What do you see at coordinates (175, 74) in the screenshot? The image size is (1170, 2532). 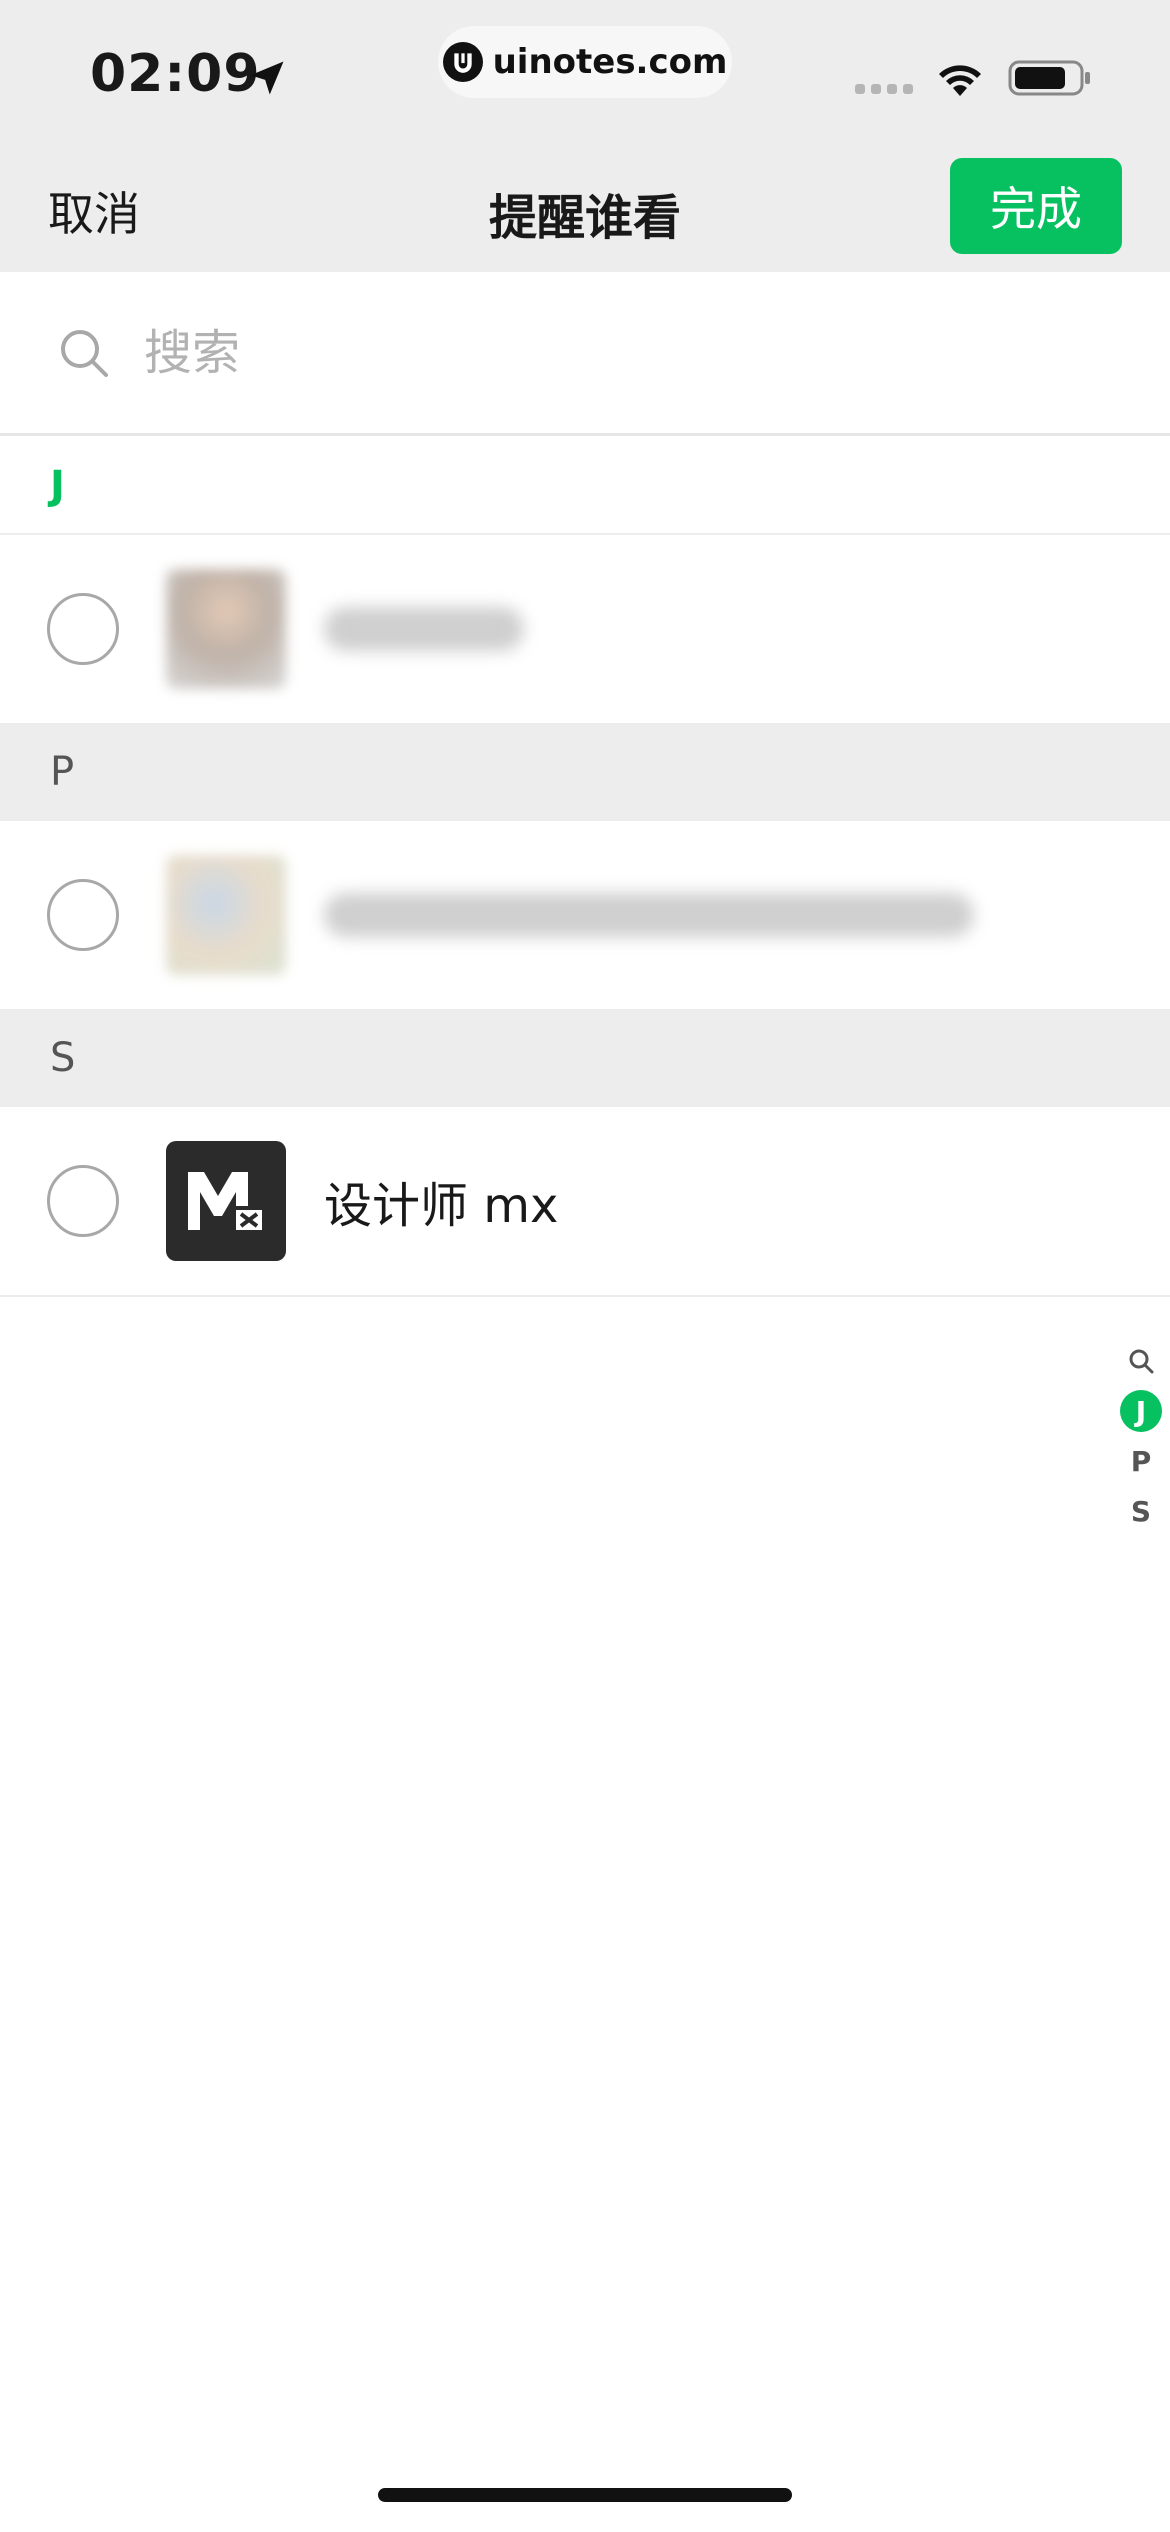 I see `status-time: 02:09` at bounding box center [175, 74].